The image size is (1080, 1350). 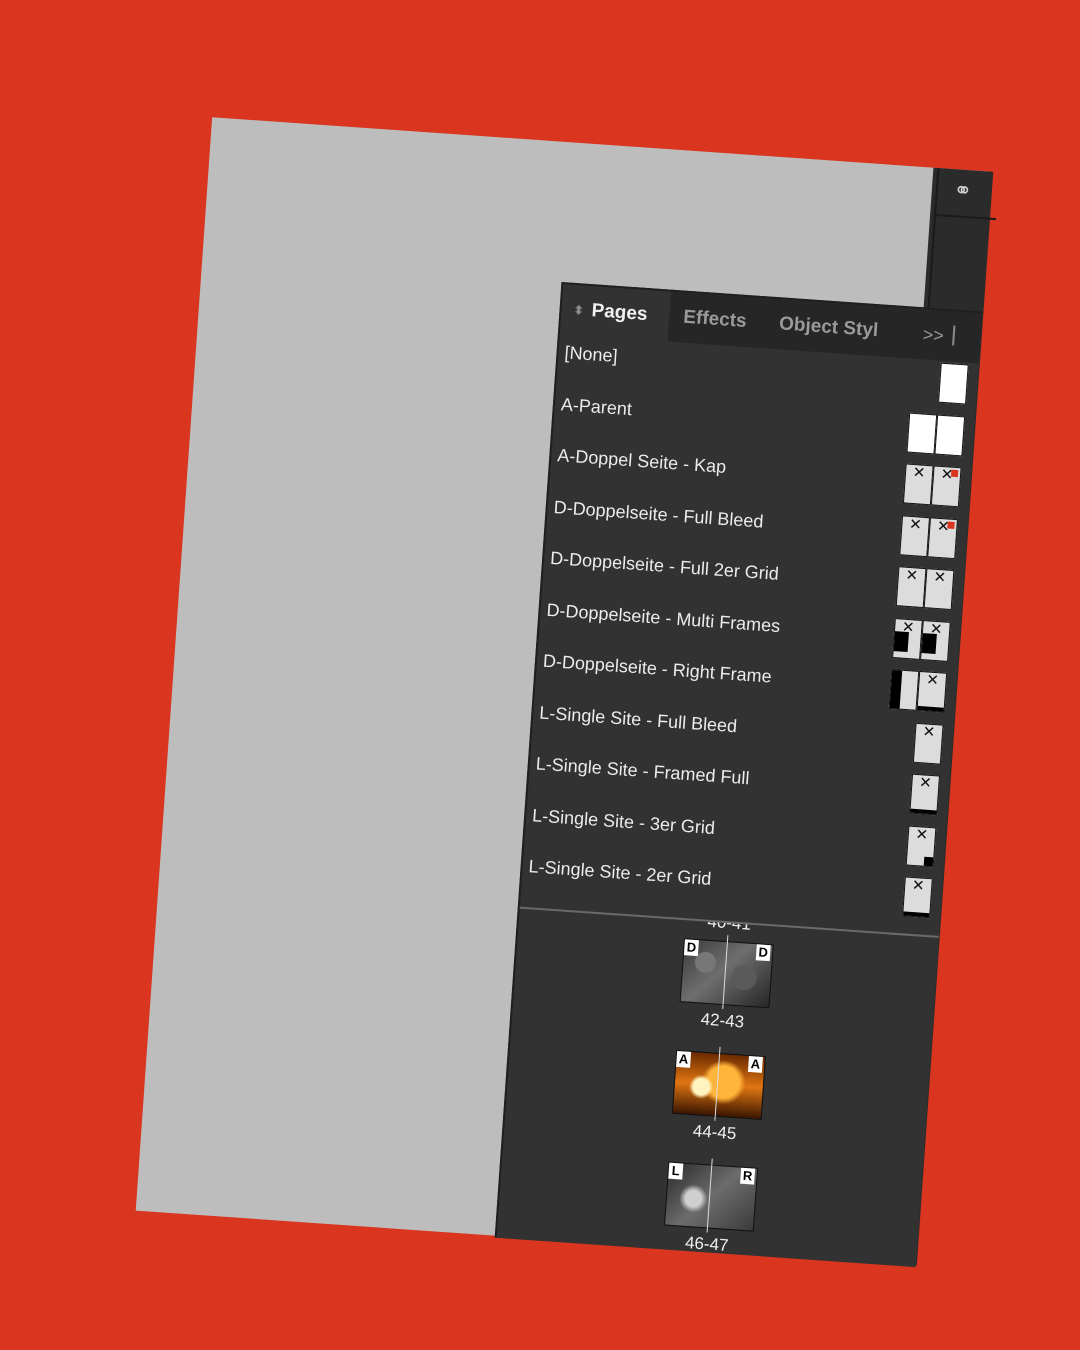 I want to click on parent-badge-left: A, so click(x=684, y=1059).